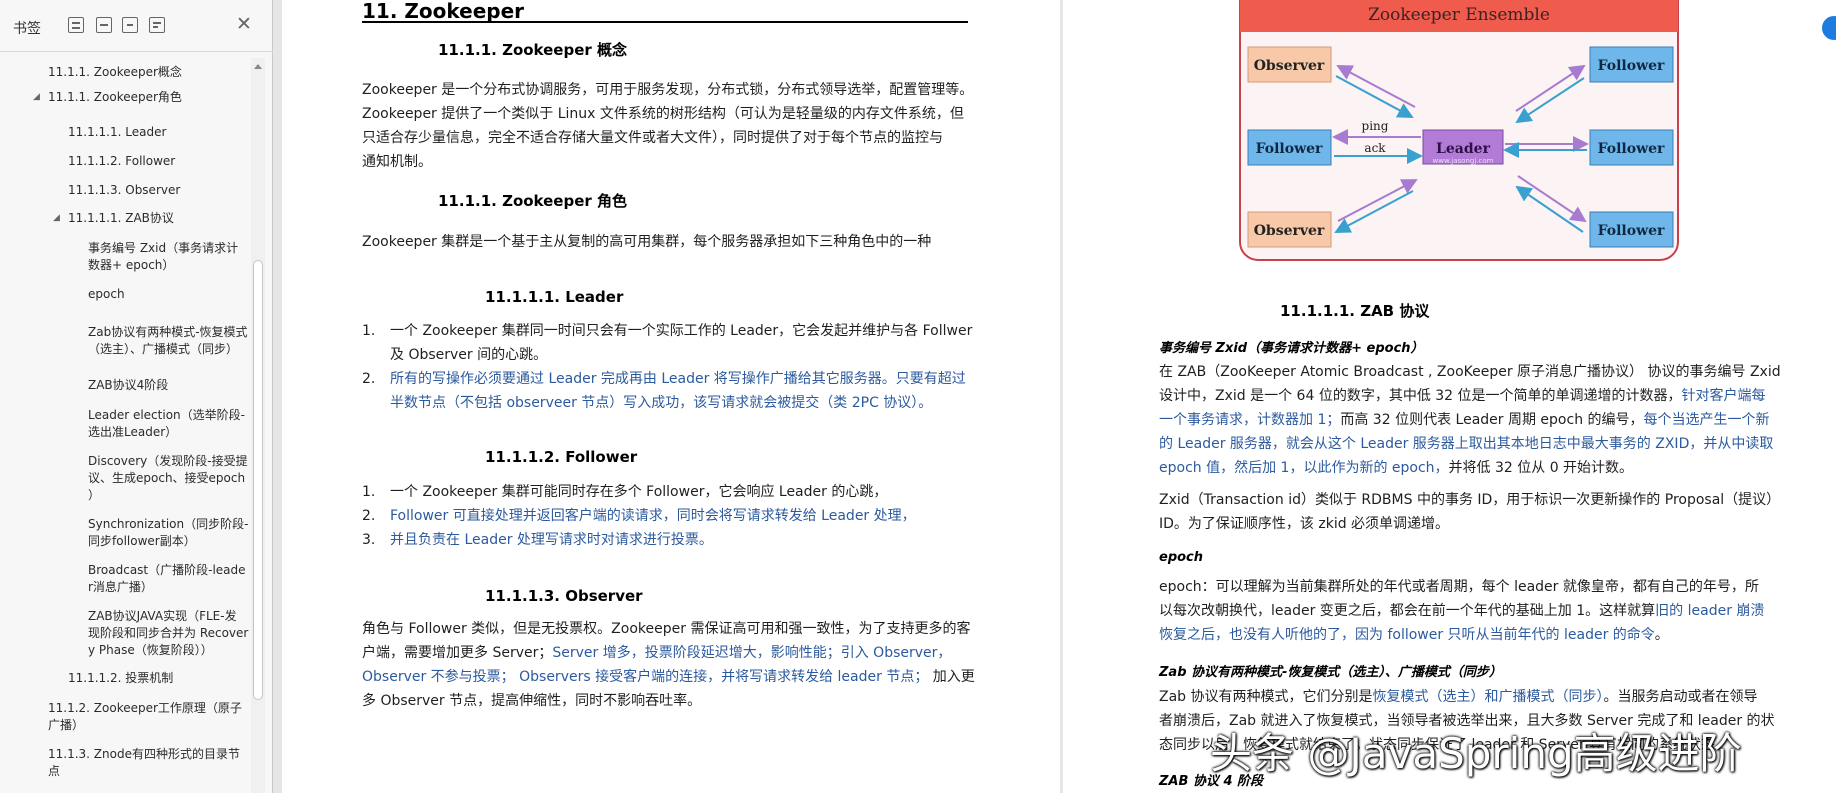 The height and width of the screenshot is (793, 1836). Describe the element at coordinates (1407, 611) in the screenshot. I see `text-run: 以每次改朝换代，leader 变更之后，都会在前一个年代的基础上加 1。这样就算` at that location.